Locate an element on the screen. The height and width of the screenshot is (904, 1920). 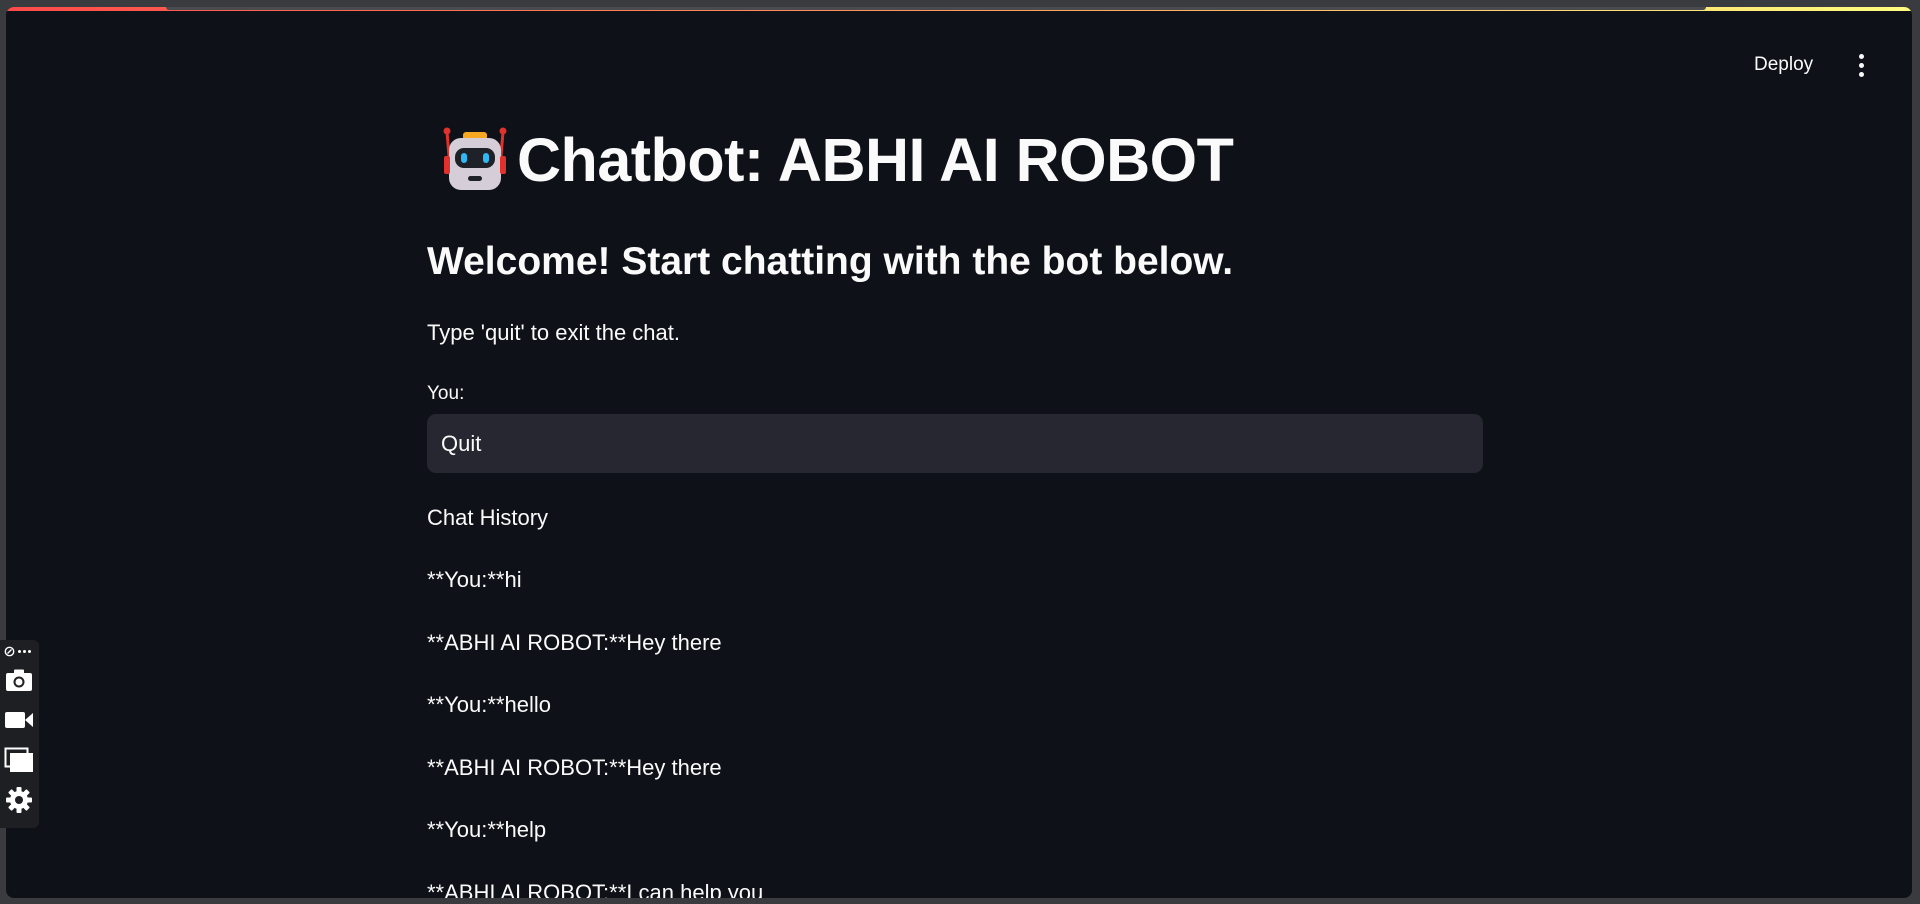
screen-share-indicator is located at coordinates (936, 8).